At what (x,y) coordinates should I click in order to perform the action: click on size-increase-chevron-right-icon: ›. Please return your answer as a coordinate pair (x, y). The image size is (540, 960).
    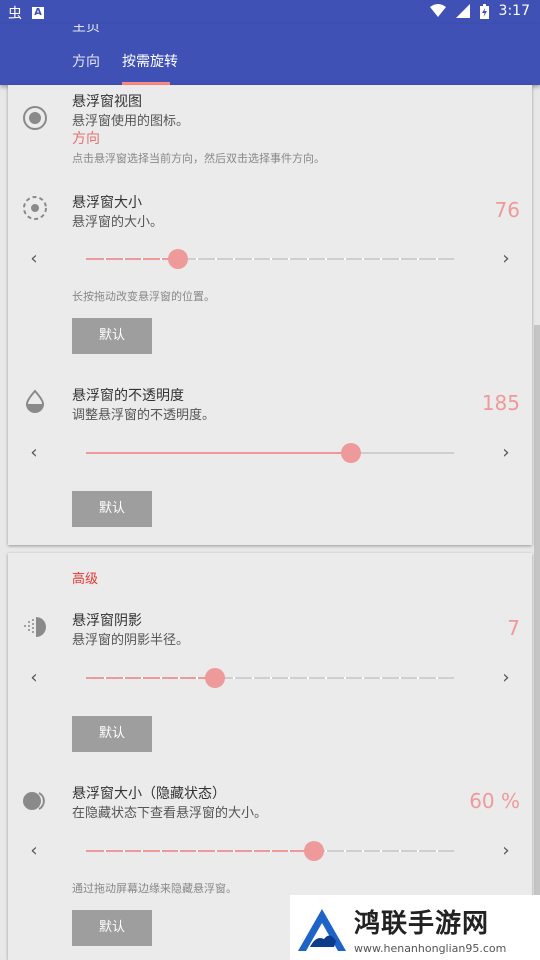
    Looking at the image, I should click on (506, 259).